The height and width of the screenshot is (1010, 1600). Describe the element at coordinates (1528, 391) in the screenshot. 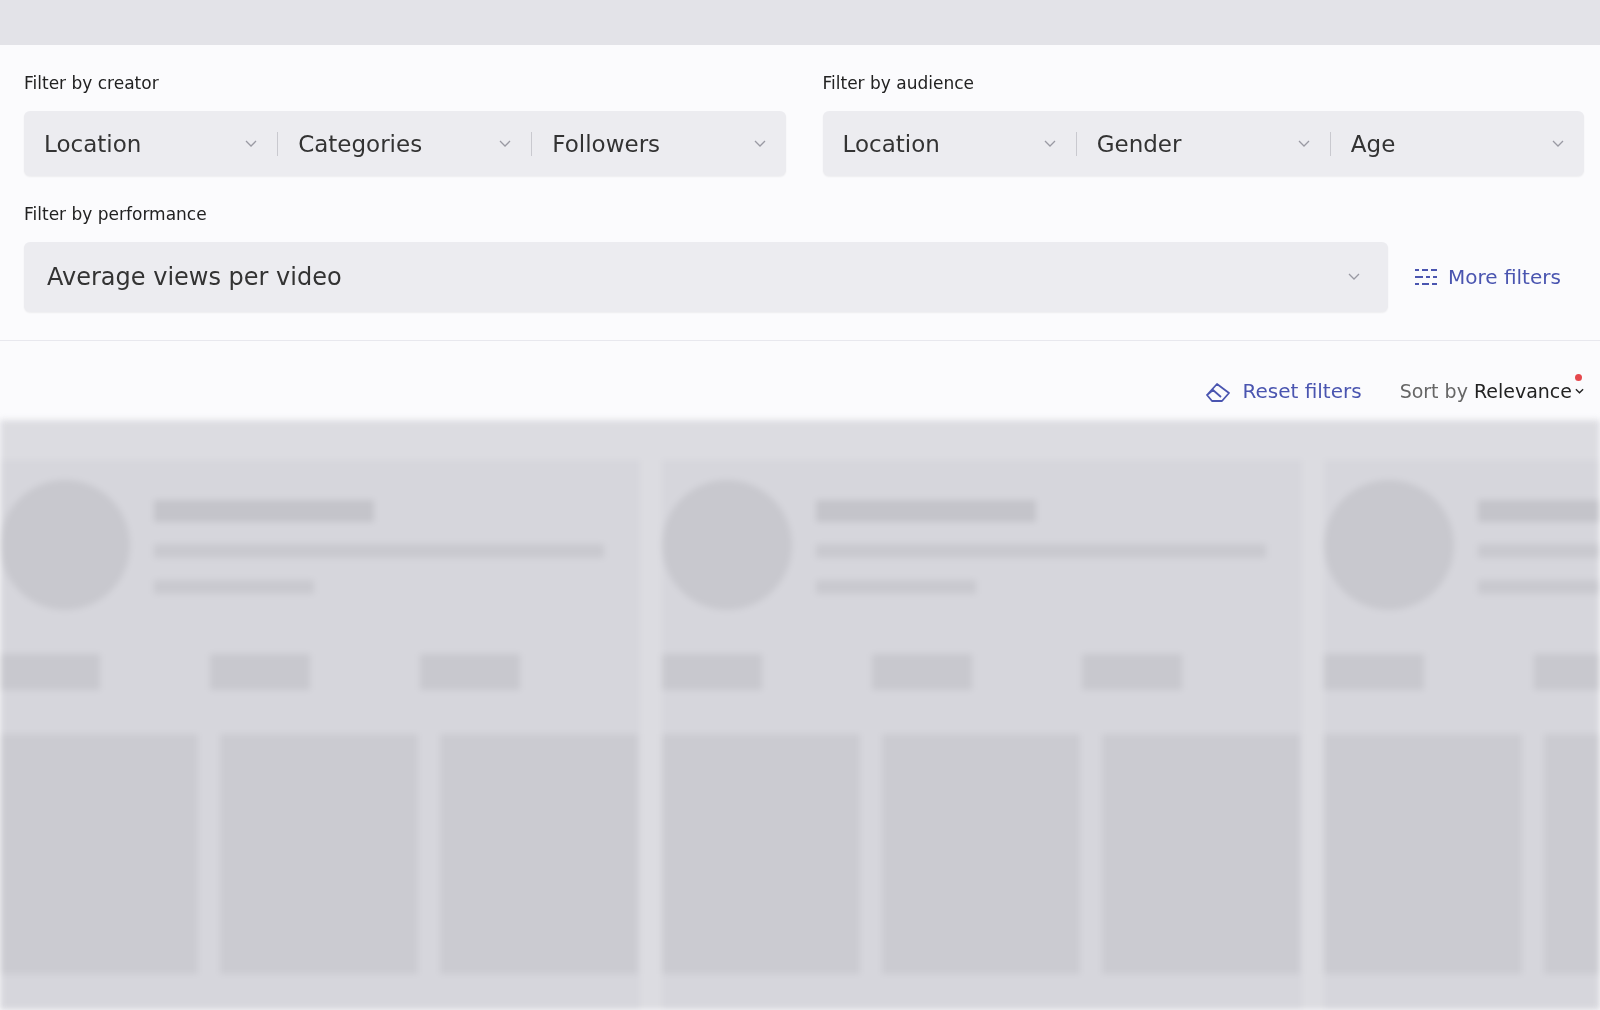

I see `sort-dropdown: Relevance` at that location.